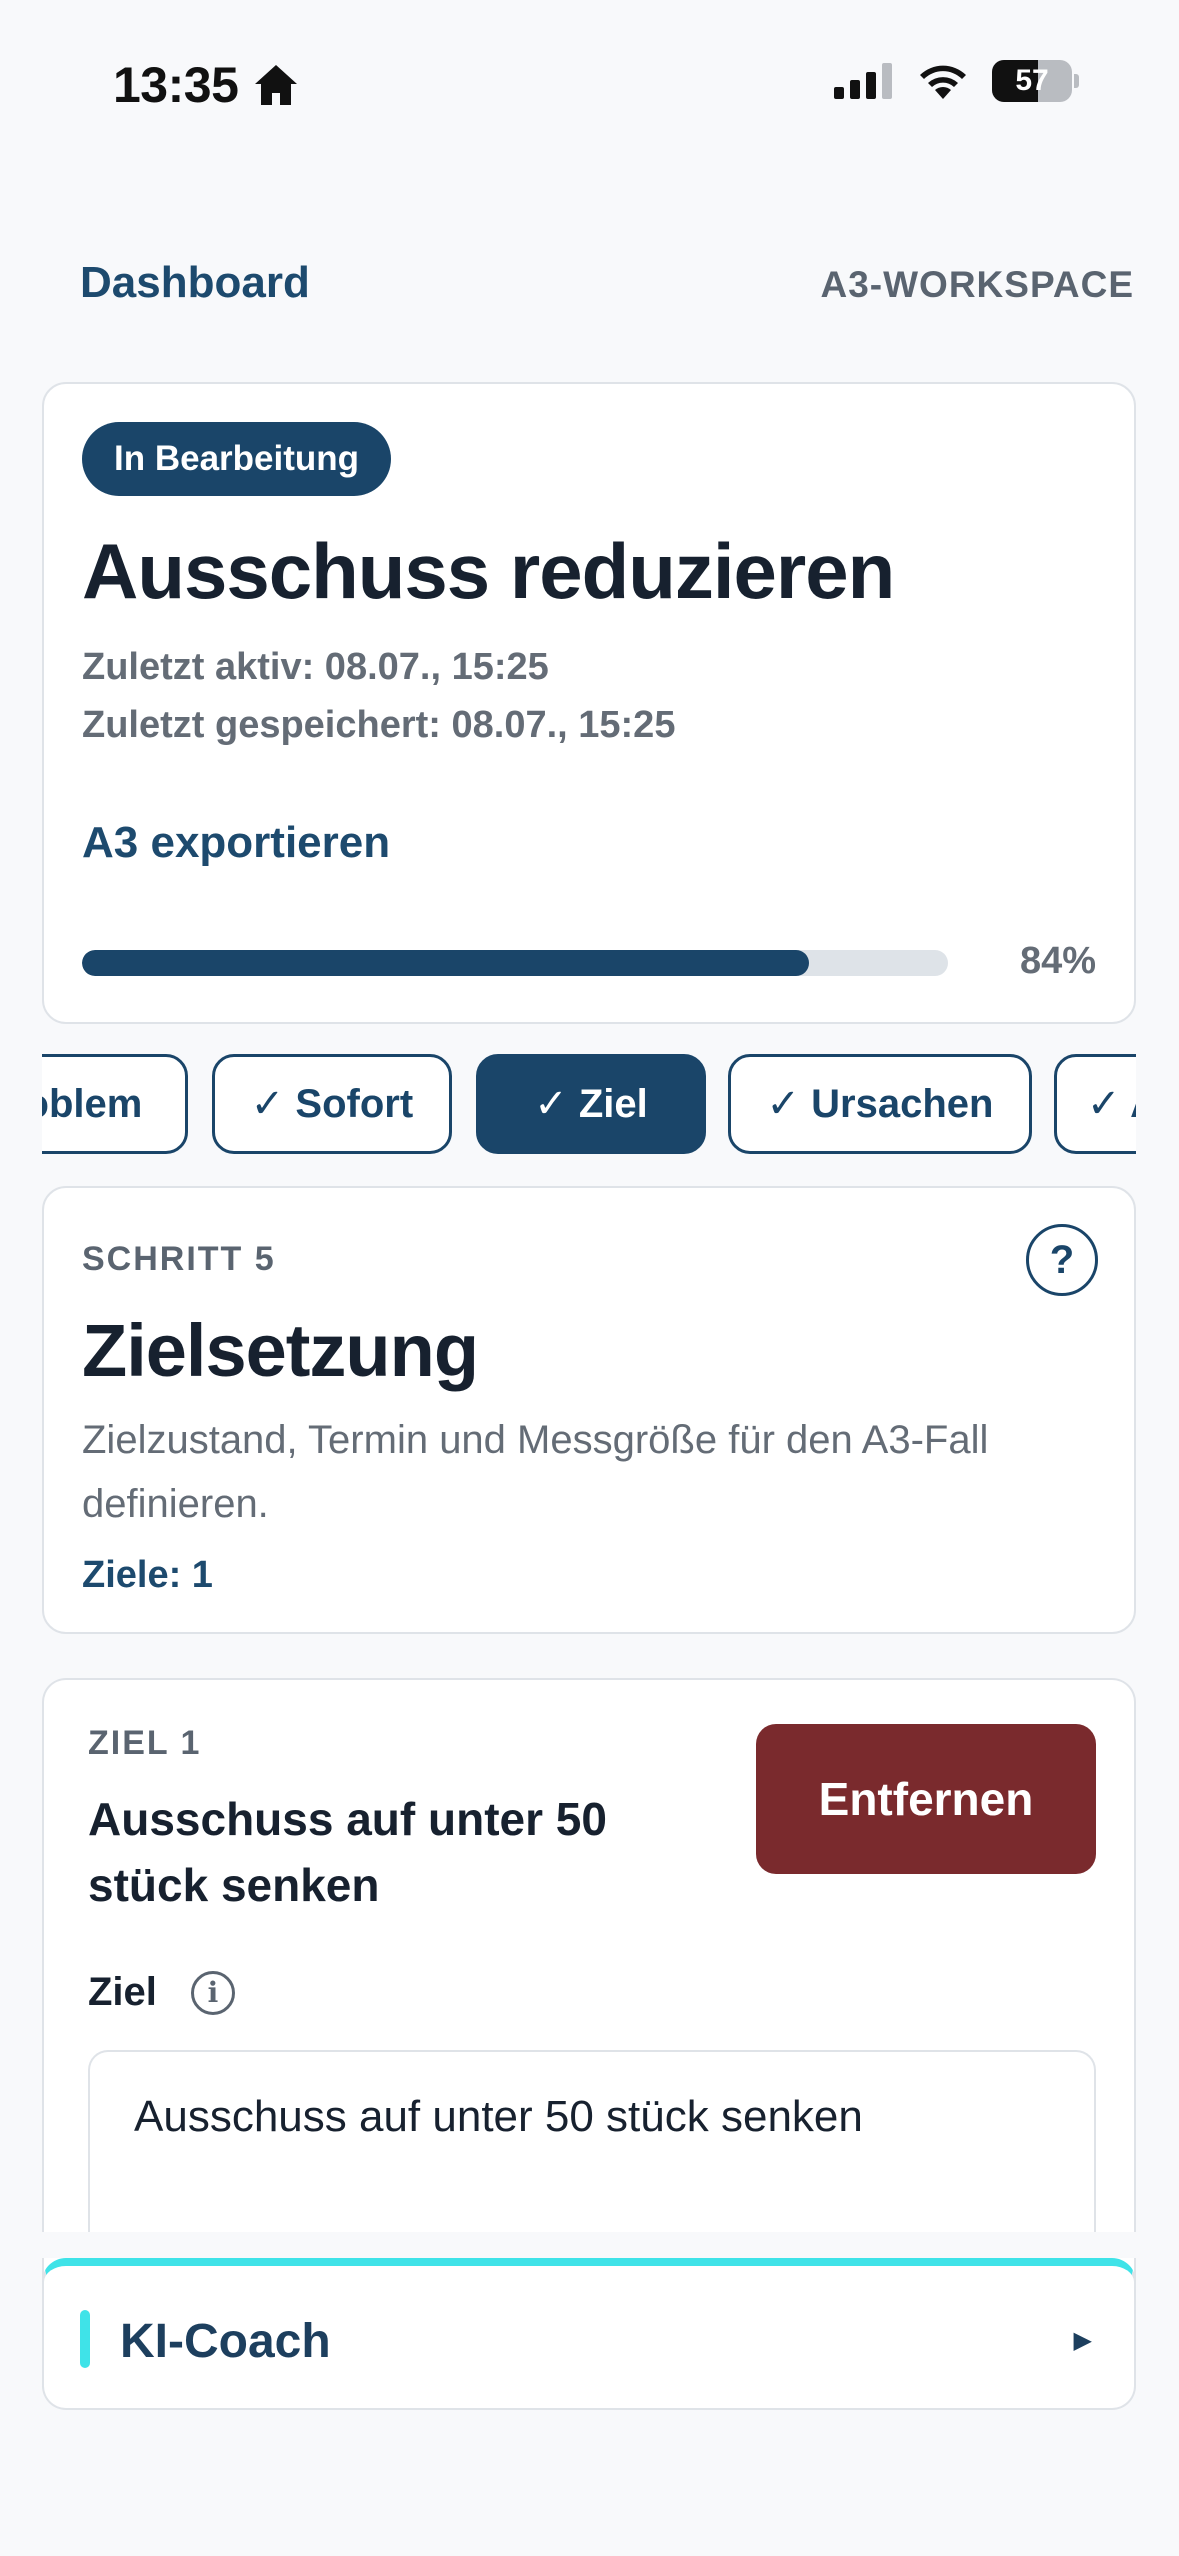 The width and height of the screenshot is (1179, 2556). What do you see at coordinates (1062, 1260) in the screenshot?
I see `help-button: ?` at bounding box center [1062, 1260].